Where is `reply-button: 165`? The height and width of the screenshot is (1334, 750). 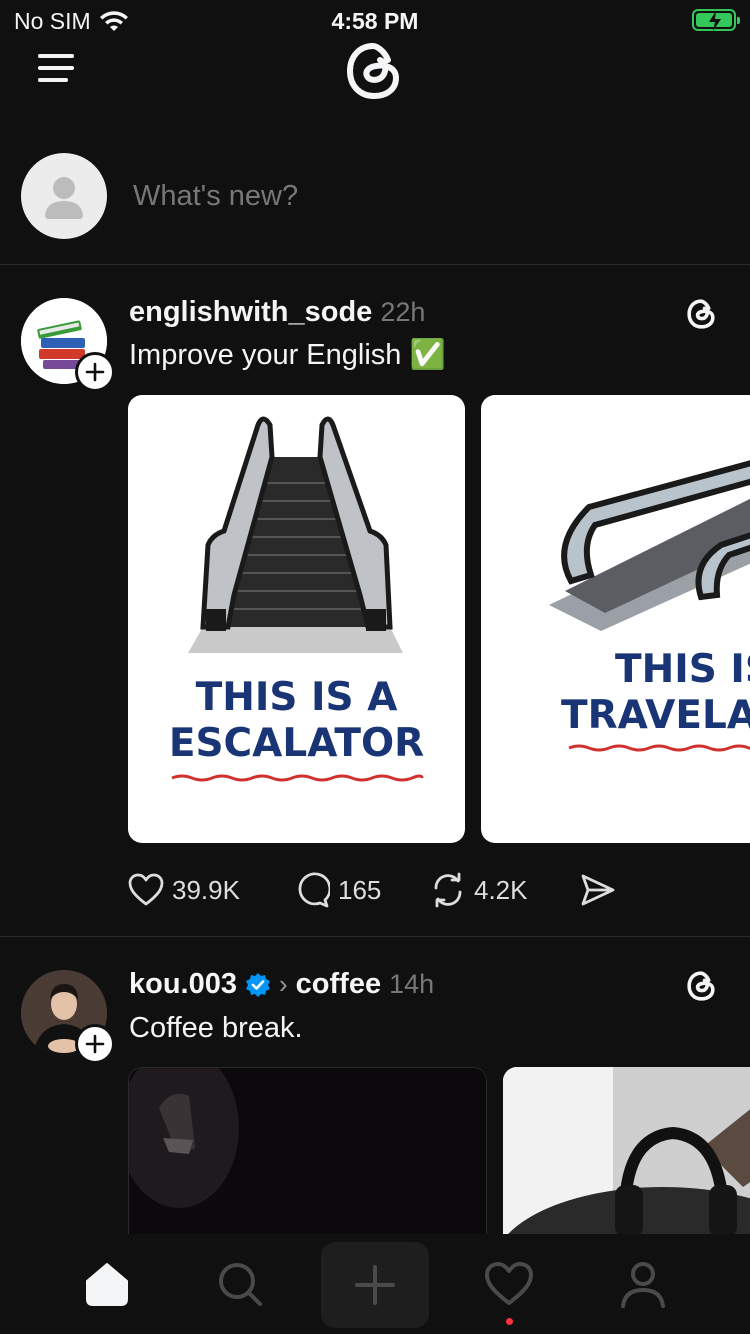
reply-button: 165 is located at coordinates (362, 890).